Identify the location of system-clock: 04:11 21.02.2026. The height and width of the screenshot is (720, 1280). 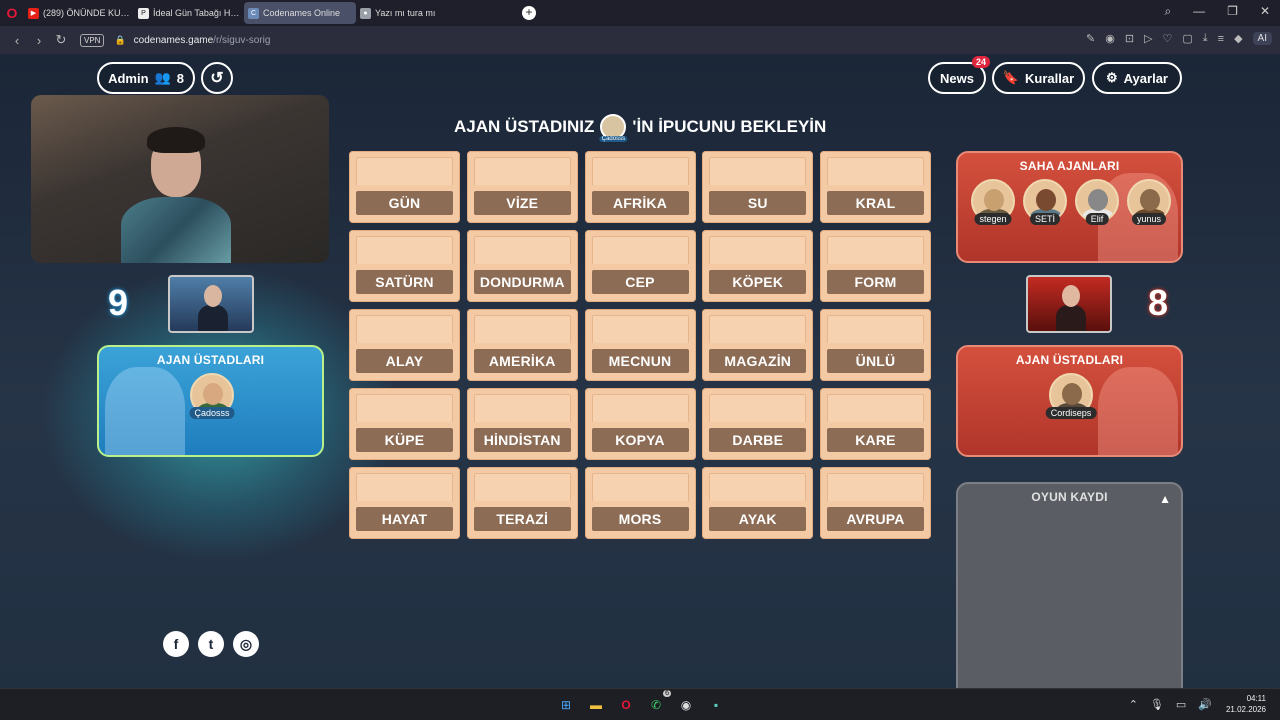
(1246, 704).